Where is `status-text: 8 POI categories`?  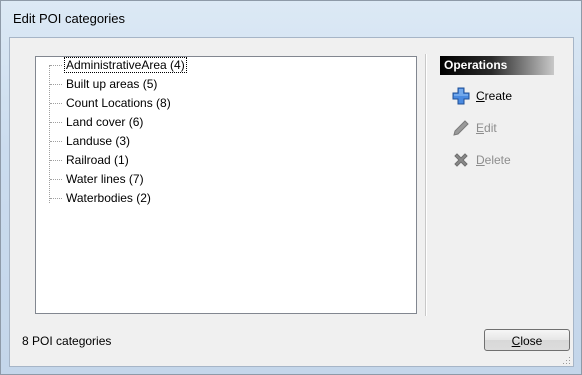
status-text: 8 POI categories is located at coordinates (67, 341).